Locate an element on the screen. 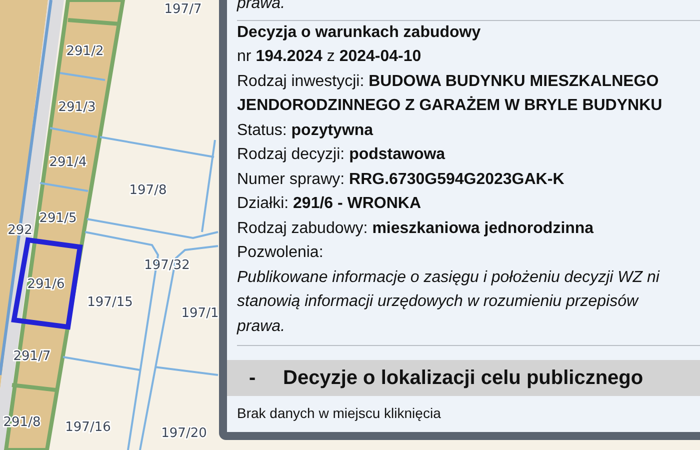 Image resolution: width=700 pixels, height=450 pixels. notice-text: stanowią informacji urzędowych w rozumieniu przepisów is located at coordinates (437, 302).